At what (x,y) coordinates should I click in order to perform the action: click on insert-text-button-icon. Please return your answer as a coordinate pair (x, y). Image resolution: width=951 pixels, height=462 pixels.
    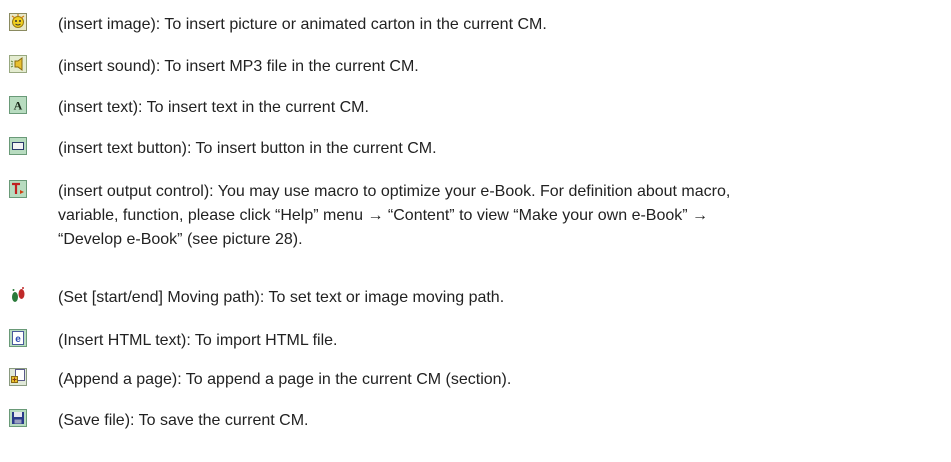
    Looking at the image, I should click on (18, 146).